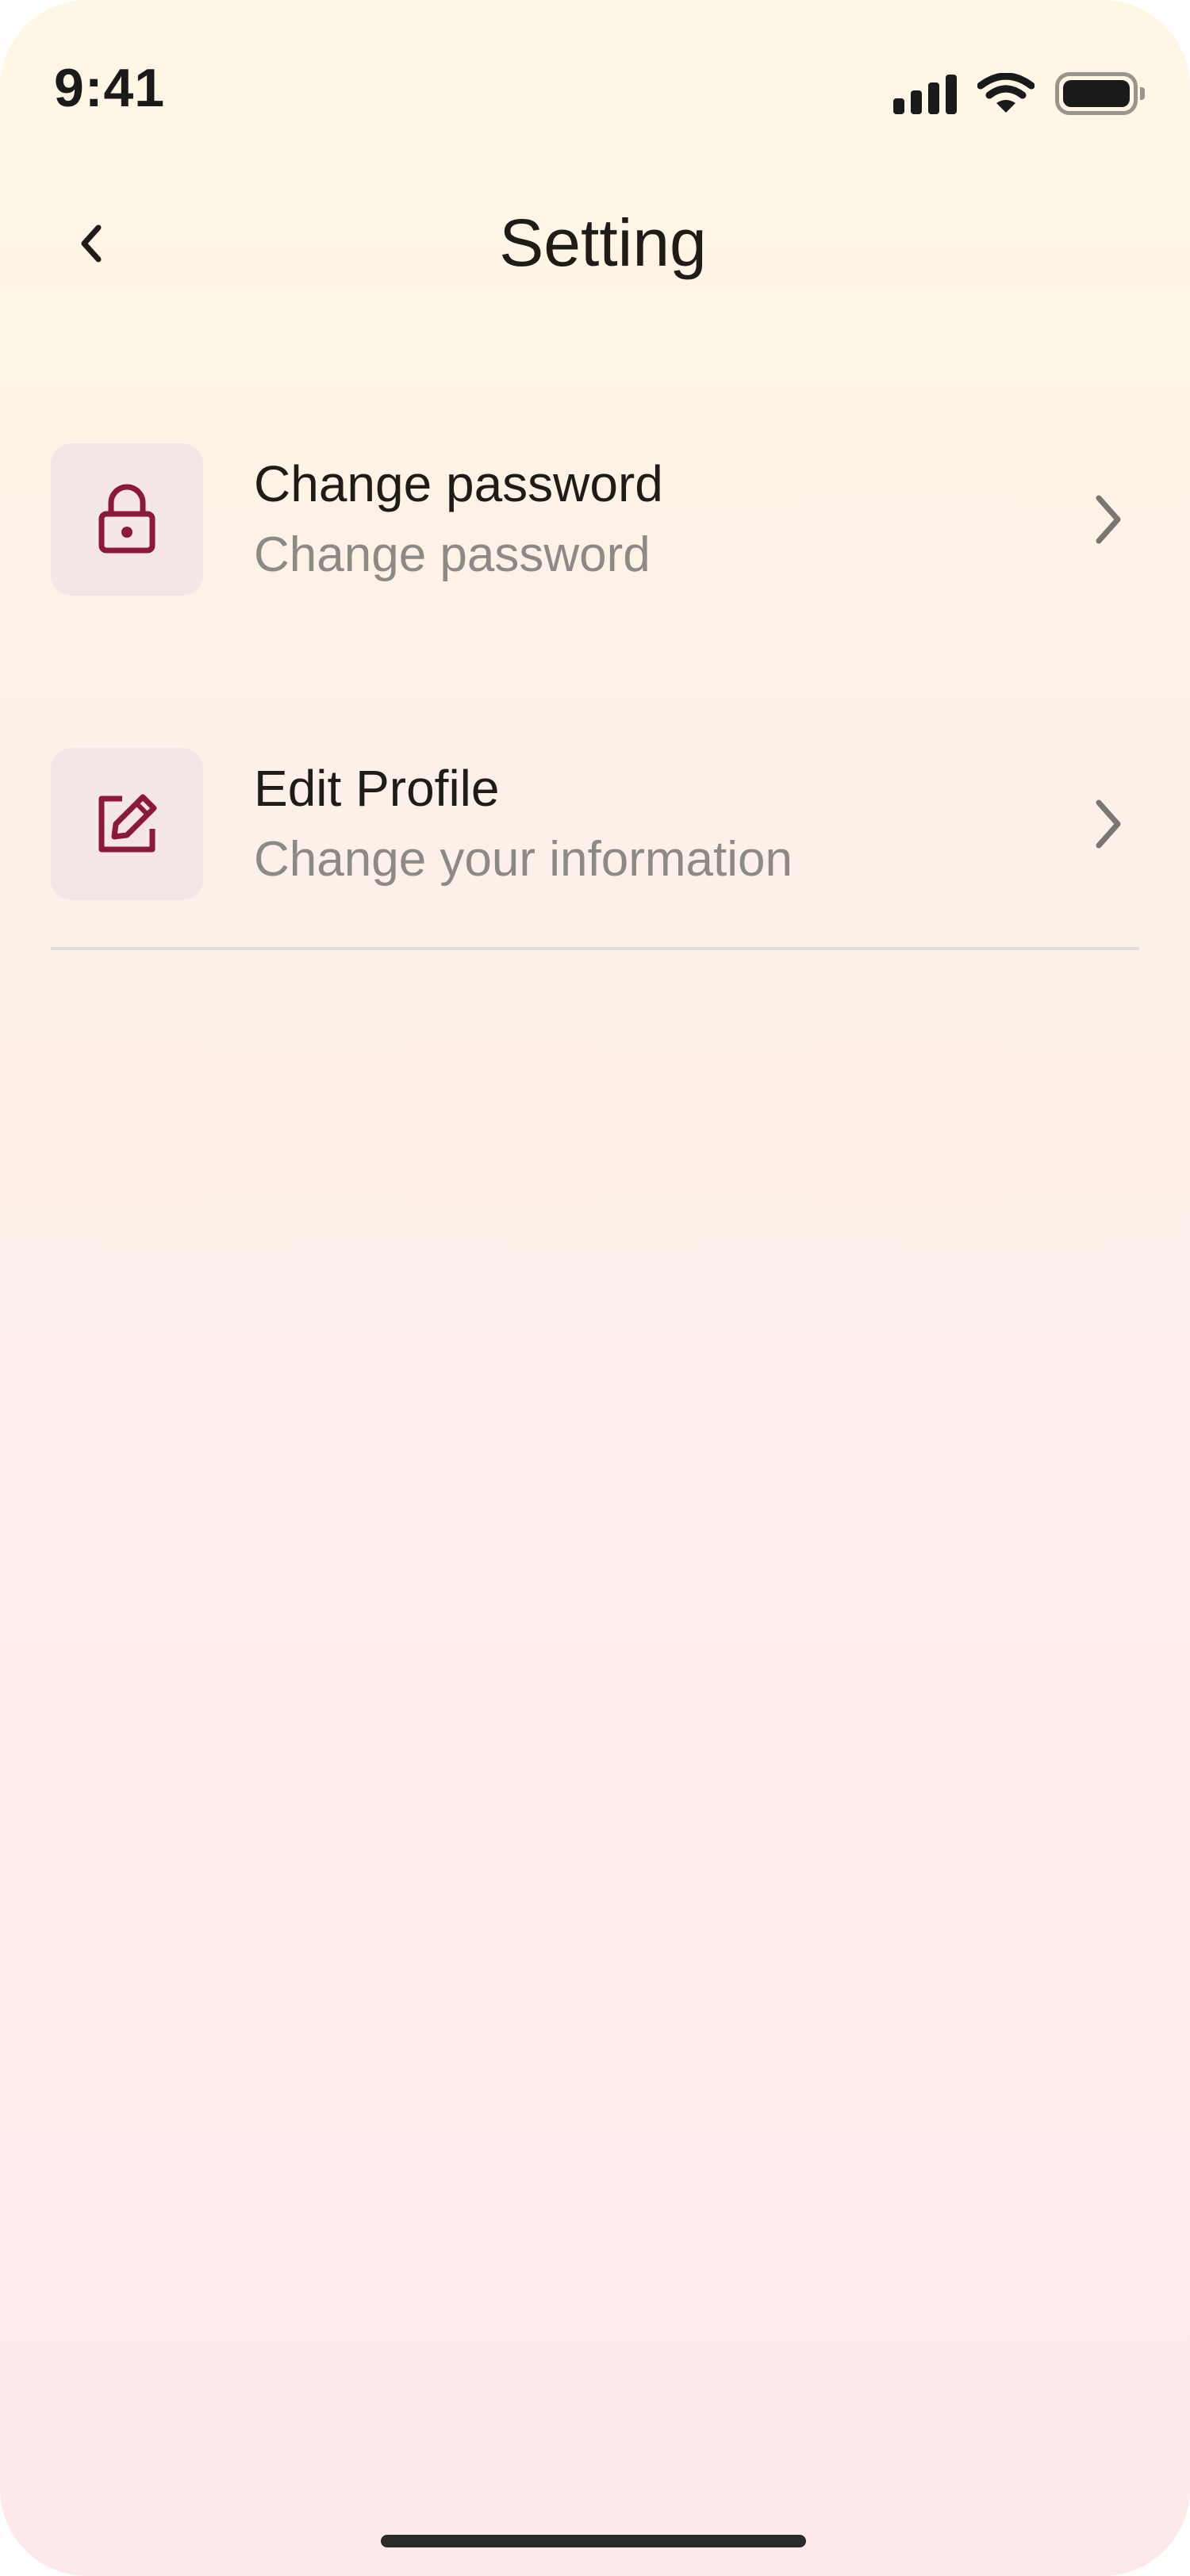  I want to click on edit-profile-item: Edit Profile Change your information, so click(595, 824).